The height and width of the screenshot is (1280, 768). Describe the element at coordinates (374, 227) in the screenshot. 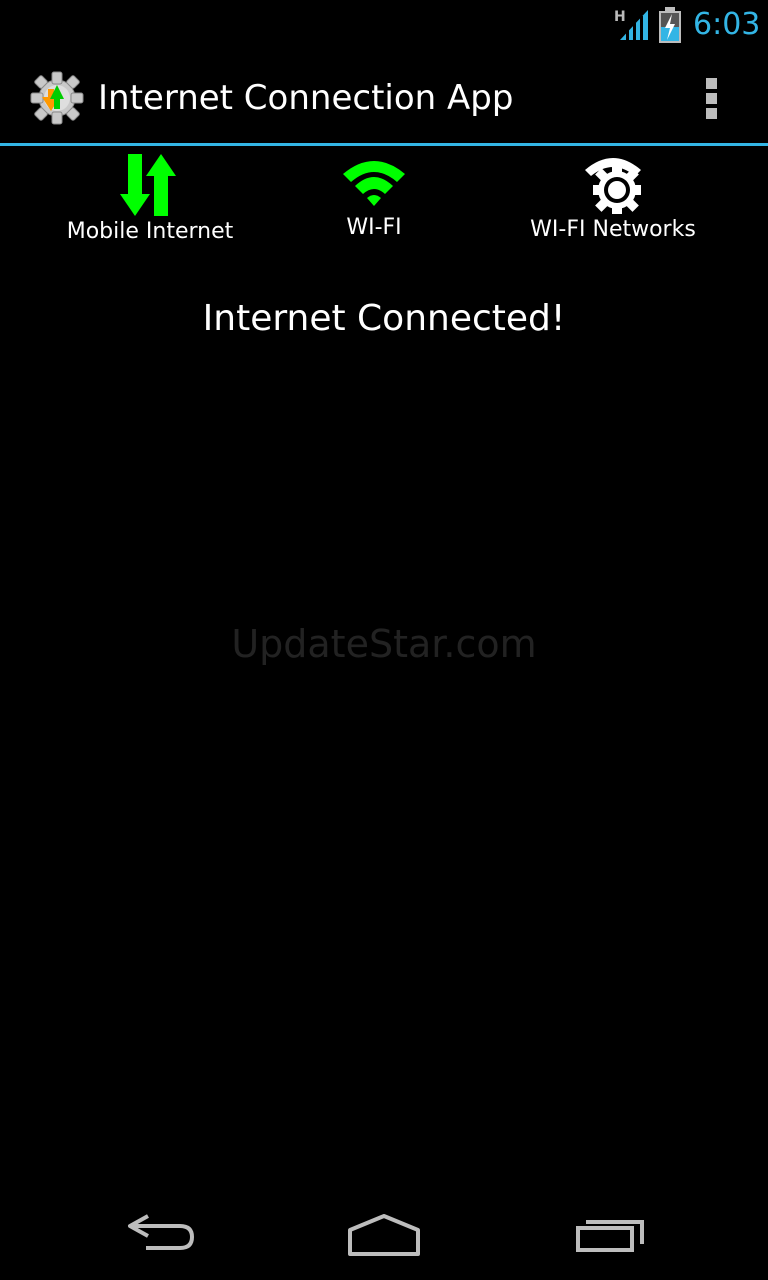

I see `wifi-label: WI-FI` at that location.